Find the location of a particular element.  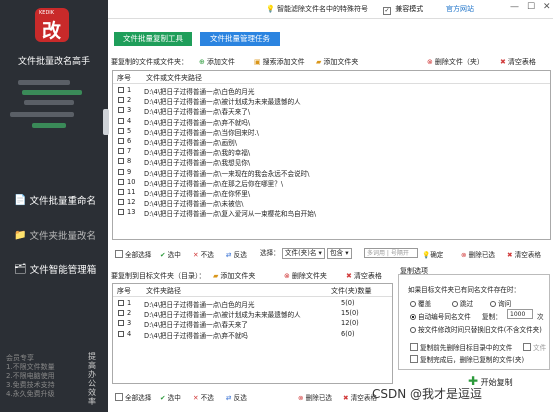

target-select-button: ✔ 选中 is located at coordinates (170, 397).